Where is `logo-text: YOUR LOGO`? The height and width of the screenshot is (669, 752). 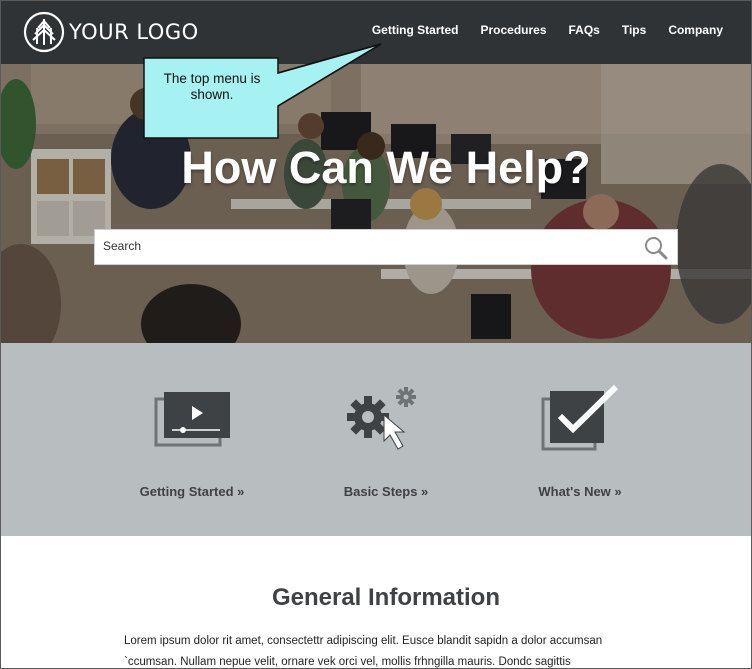 logo-text: YOUR LOGO is located at coordinates (134, 32).